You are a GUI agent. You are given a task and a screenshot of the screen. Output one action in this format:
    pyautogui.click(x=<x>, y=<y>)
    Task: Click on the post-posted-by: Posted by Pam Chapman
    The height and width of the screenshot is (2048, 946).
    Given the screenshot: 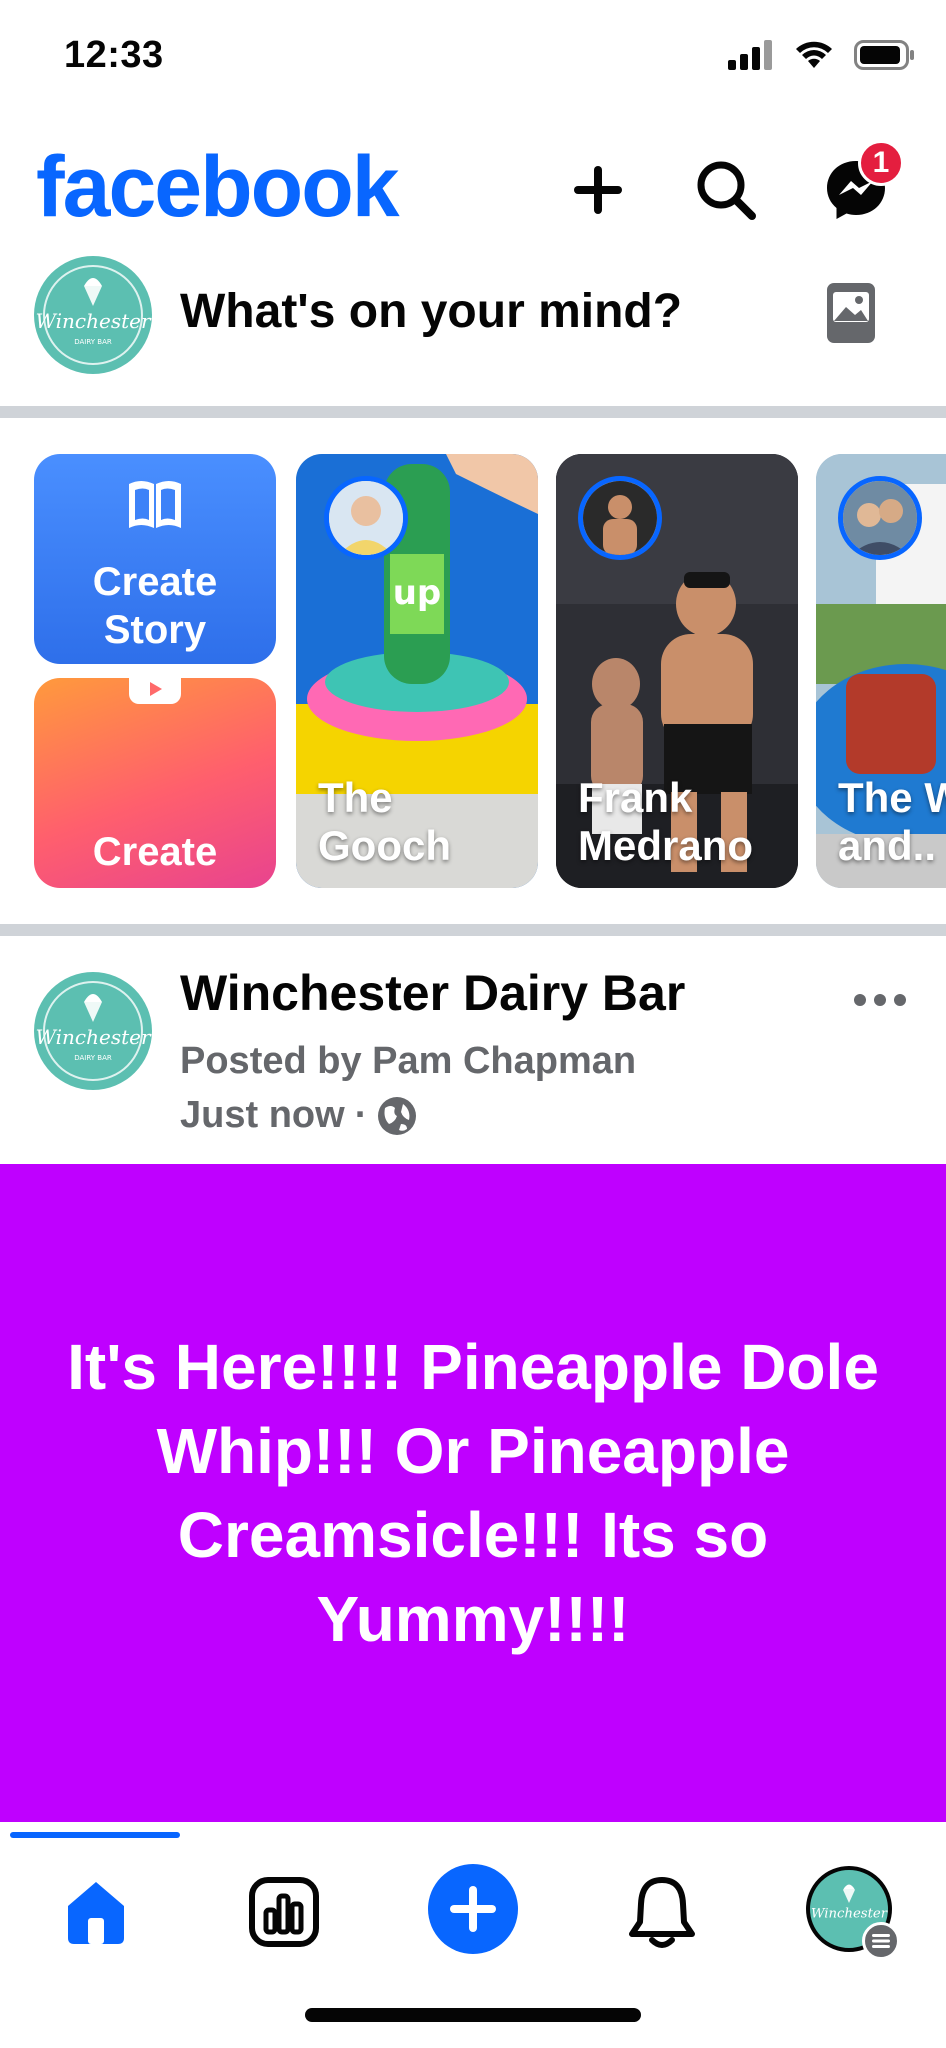 What is the action you would take?
    pyautogui.click(x=408, y=1061)
    